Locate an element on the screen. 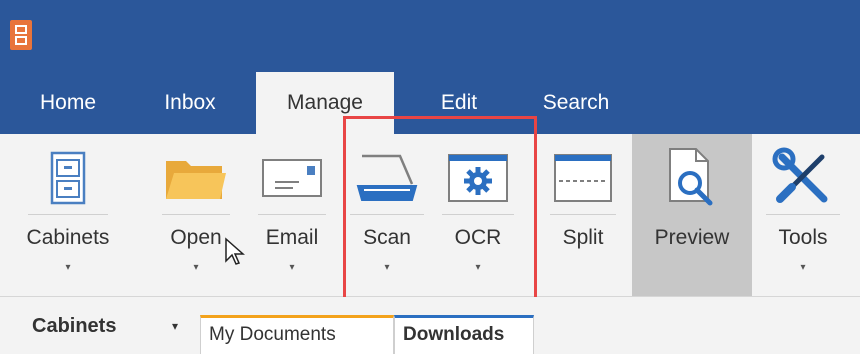 This screenshot has height=354, width=860. split-button: Split is located at coordinates (583, 215).